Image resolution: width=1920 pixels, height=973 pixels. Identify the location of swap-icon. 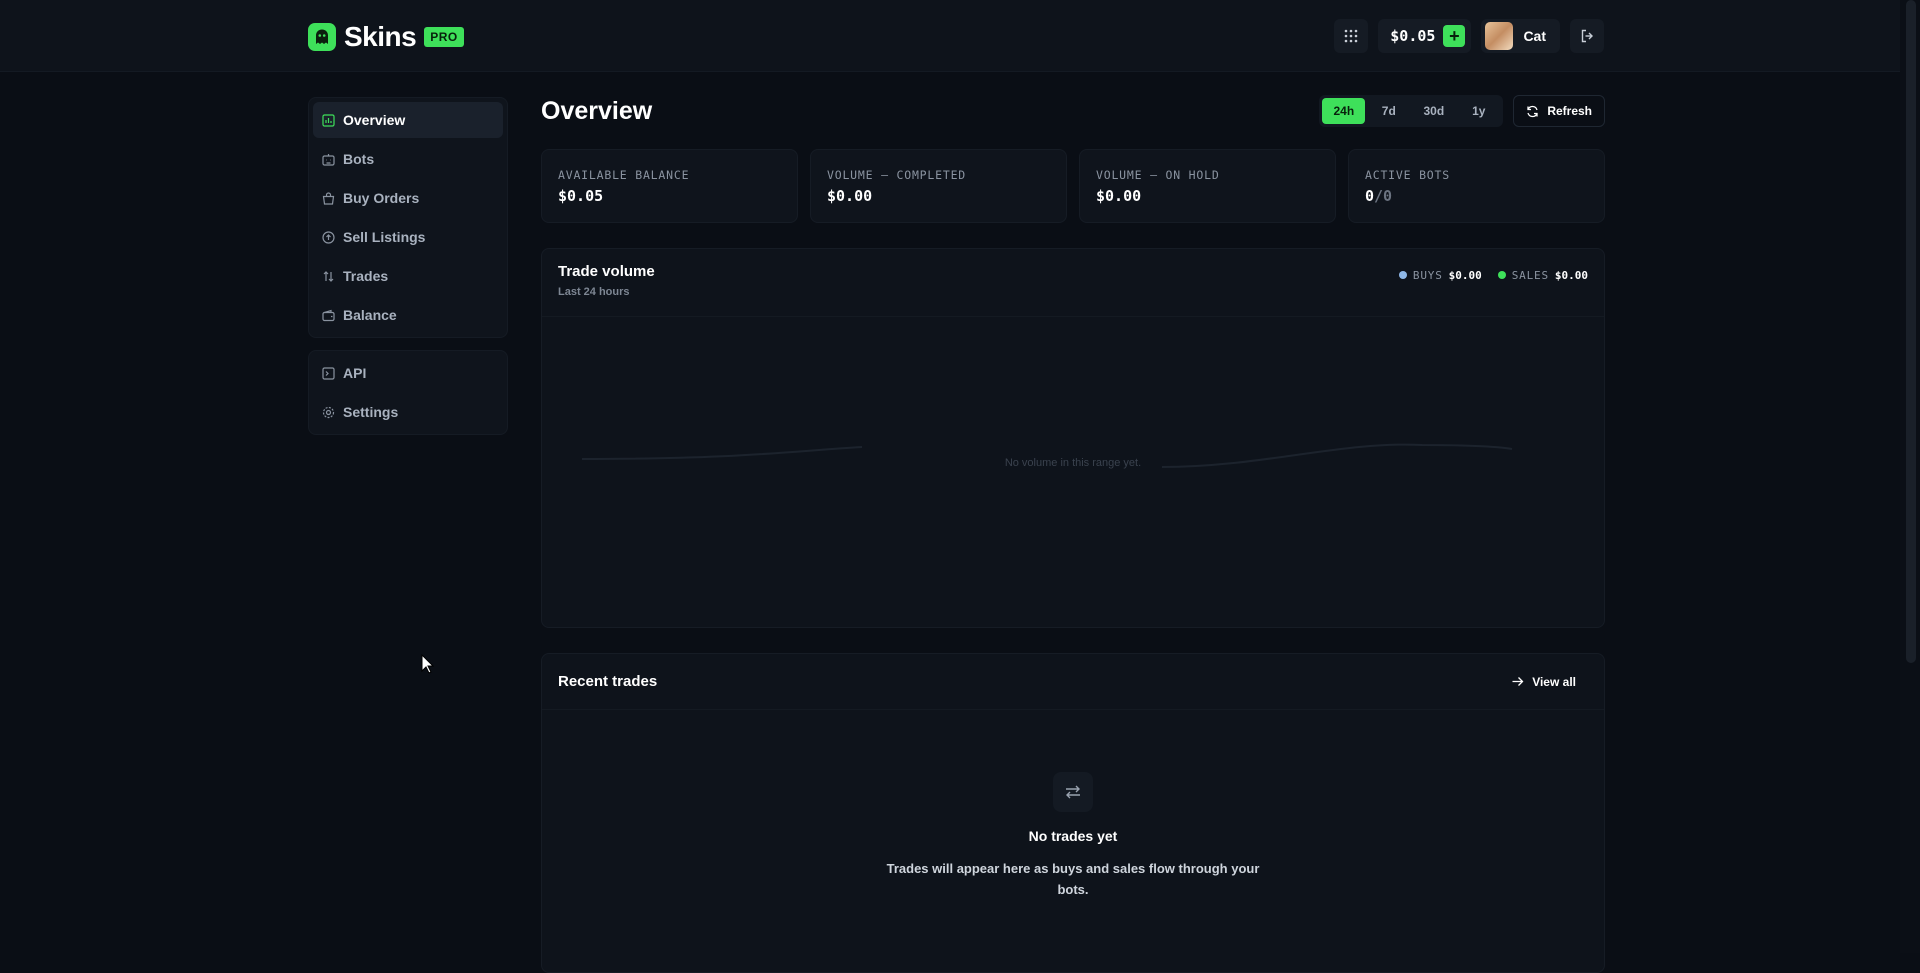
(328, 276).